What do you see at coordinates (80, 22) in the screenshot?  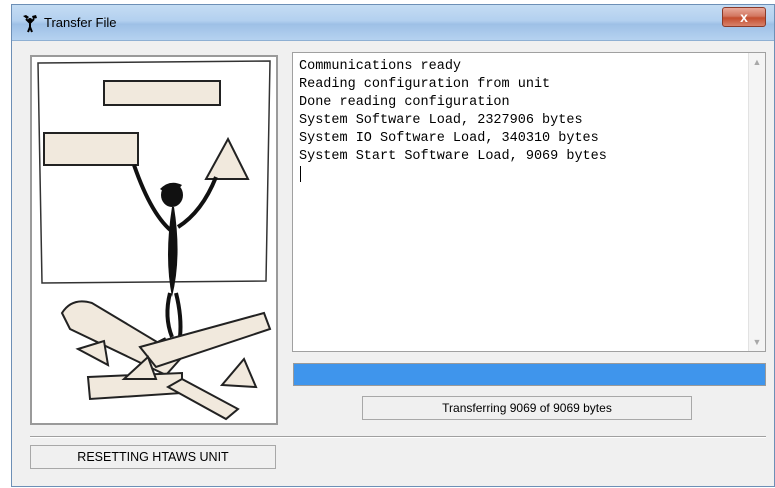 I see `window-title: Transfer File` at bounding box center [80, 22].